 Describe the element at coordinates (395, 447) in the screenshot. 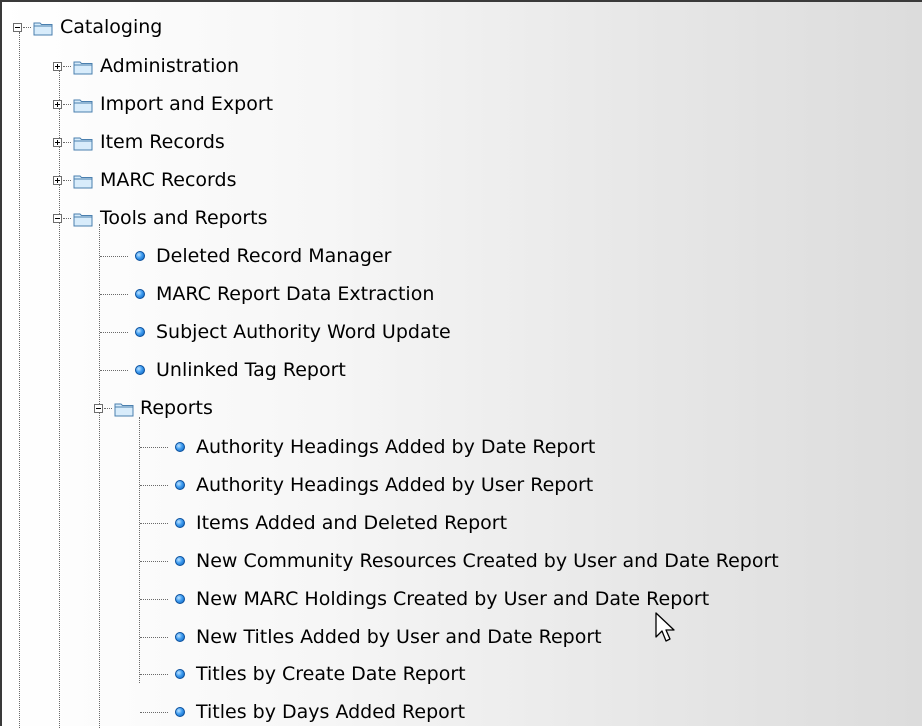

I see `tree-label-report: Authority Headings Added by Date Report` at that location.